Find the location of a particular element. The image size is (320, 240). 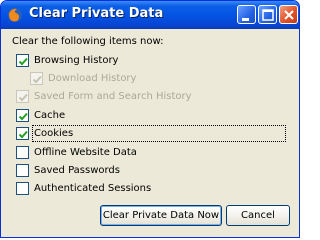

instruction-label: Clear the following items now: is located at coordinates (88, 41).